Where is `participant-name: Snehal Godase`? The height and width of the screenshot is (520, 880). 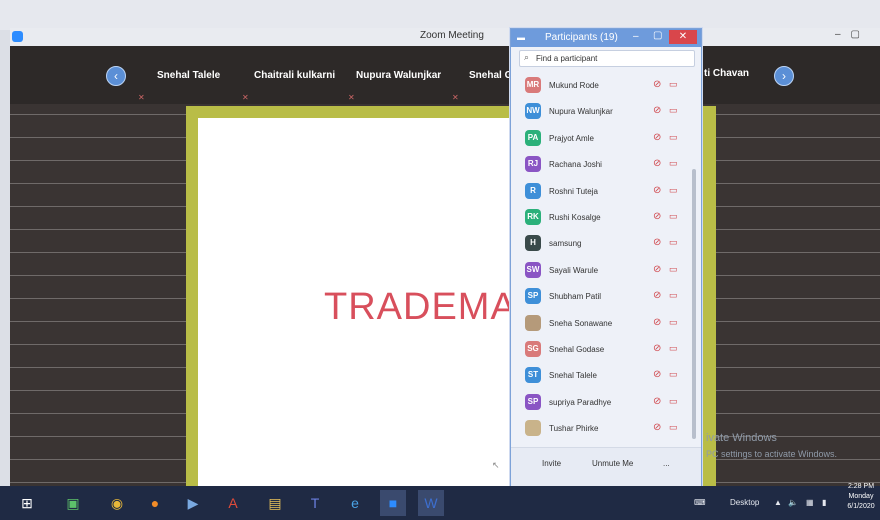 participant-name: Snehal Godase is located at coordinates (577, 349).